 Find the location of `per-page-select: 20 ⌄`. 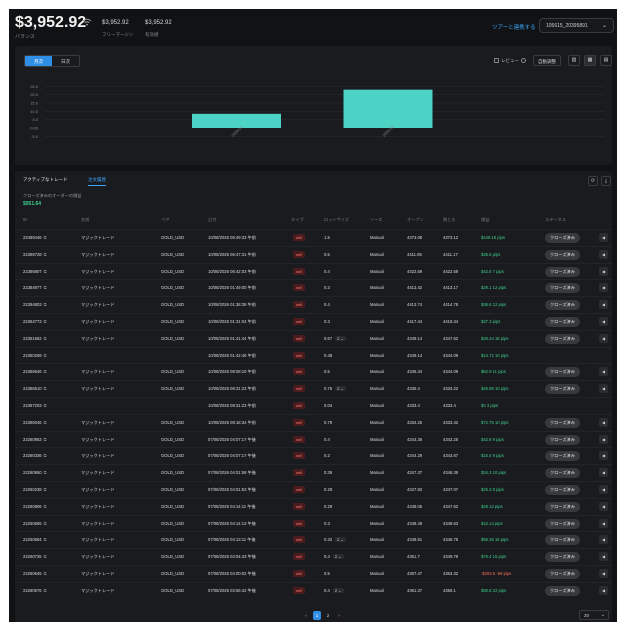

per-page-select: 20 ⌄ is located at coordinates (594, 615).